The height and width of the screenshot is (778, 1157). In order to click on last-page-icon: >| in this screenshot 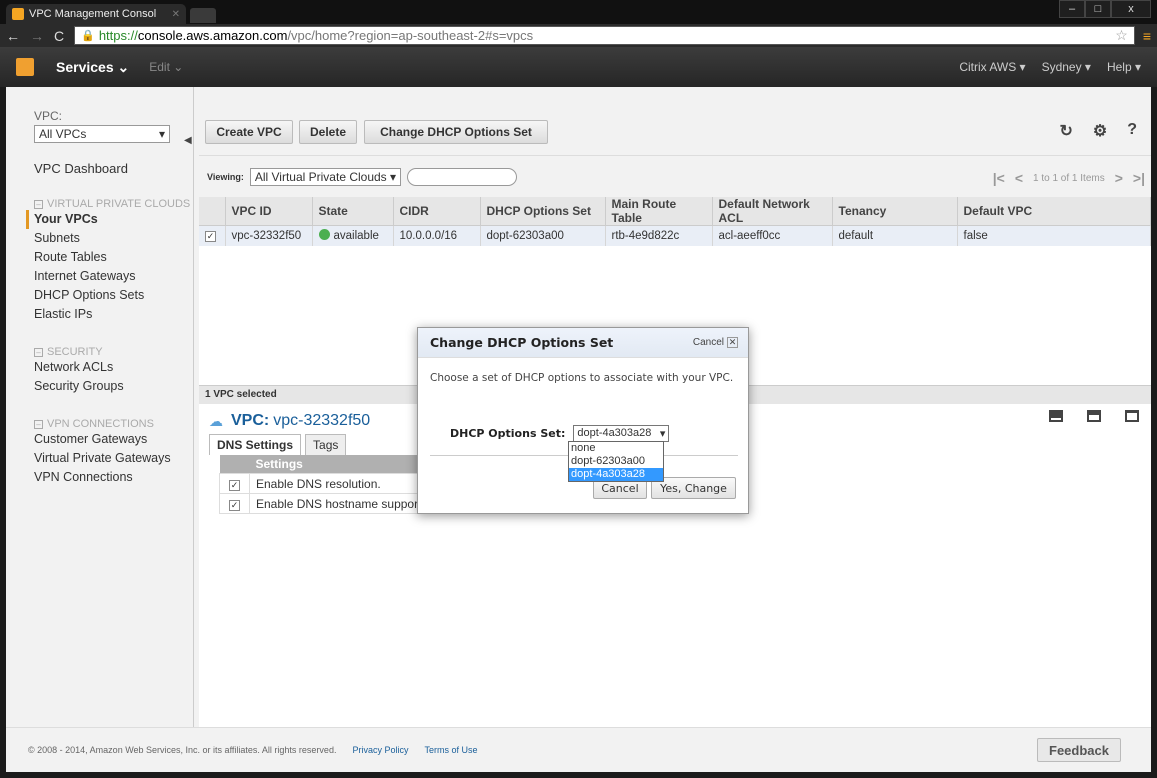, I will do `click(1139, 178)`.